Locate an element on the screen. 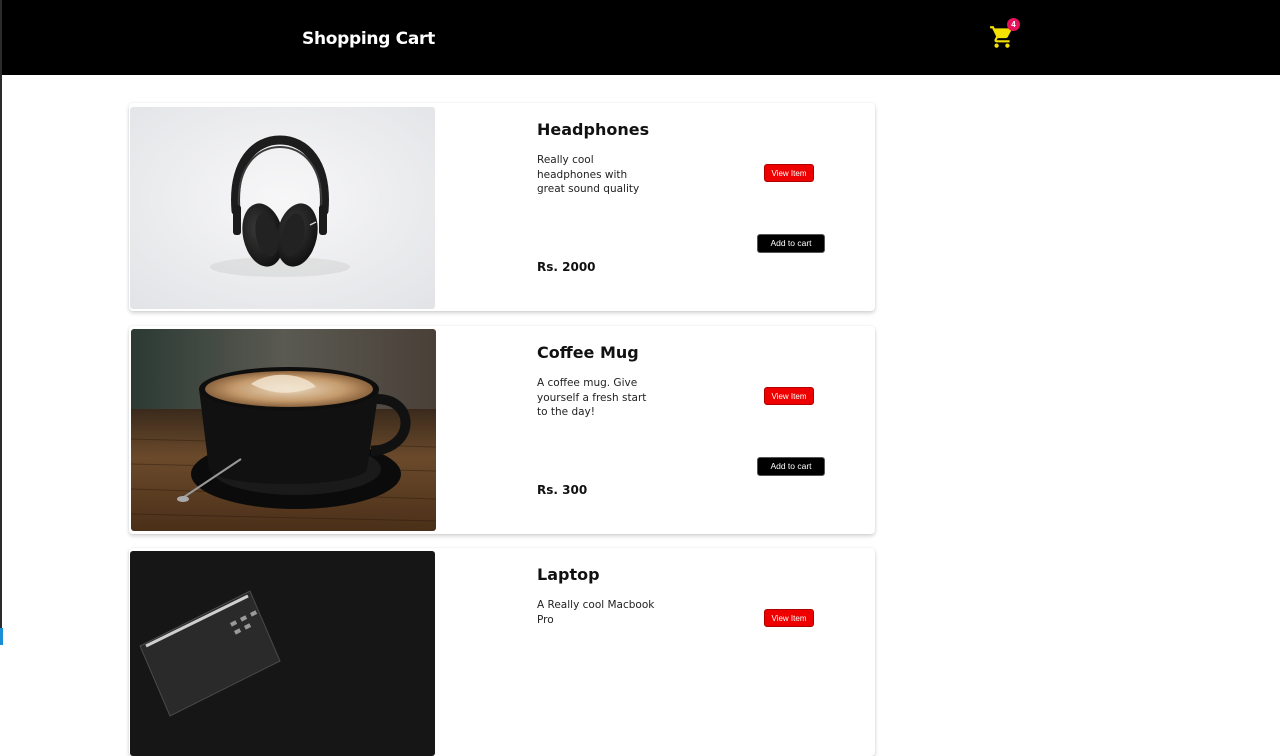 Image resolution: width=1280 pixels, height=756 pixels. product-title: Headphones is located at coordinates (593, 129).